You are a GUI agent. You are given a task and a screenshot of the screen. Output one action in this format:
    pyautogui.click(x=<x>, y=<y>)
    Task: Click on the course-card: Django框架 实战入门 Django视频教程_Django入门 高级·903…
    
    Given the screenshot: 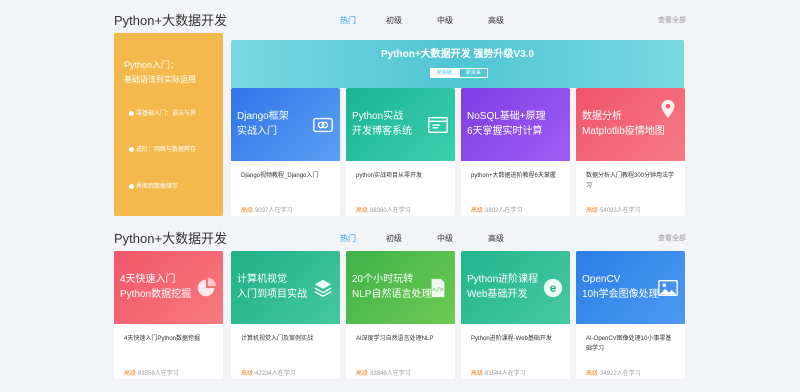 What is the action you would take?
    pyautogui.click(x=285, y=152)
    